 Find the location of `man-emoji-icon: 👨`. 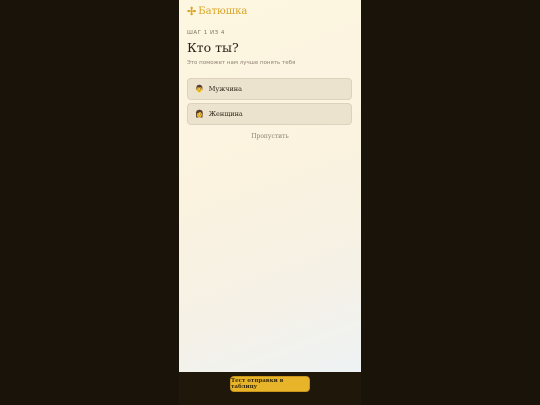

man-emoji-icon: 👨 is located at coordinates (199, 88).